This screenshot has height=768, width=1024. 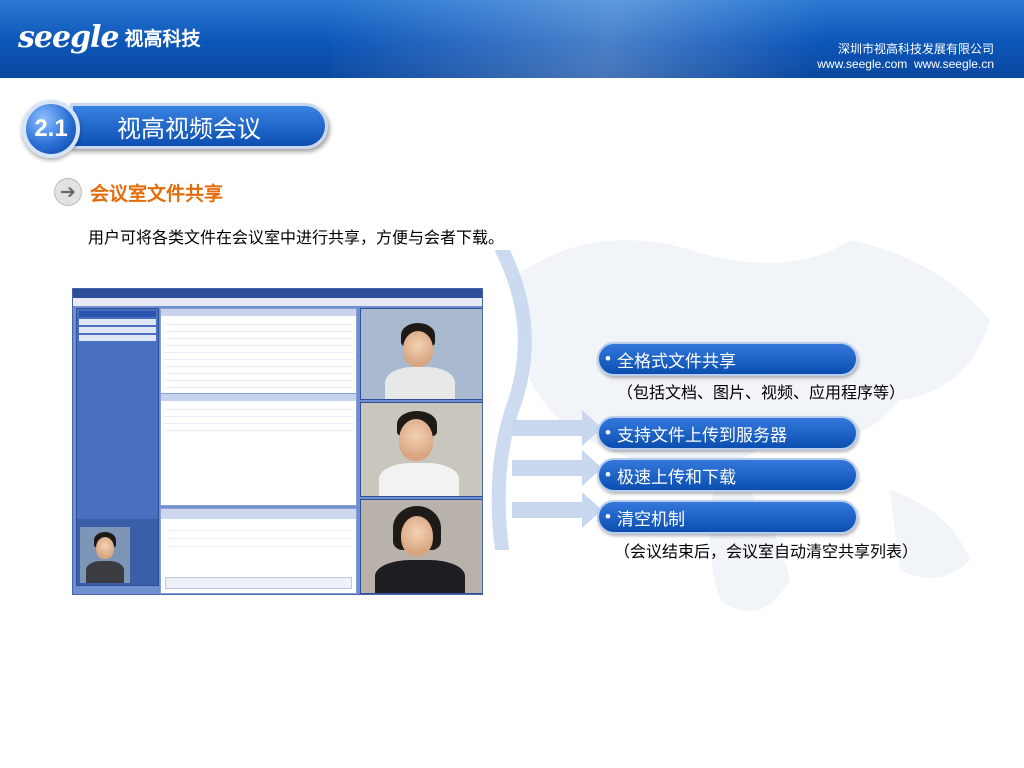 I want to click on feature-pill-fast-transfer: • 极速上传和下载, so click(x=727, y=475).